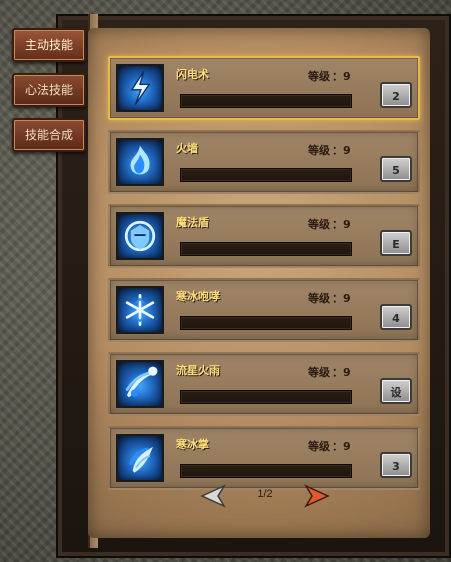  I want to click on tab-skill-synthesis: 技能合成, so click(49, 135).